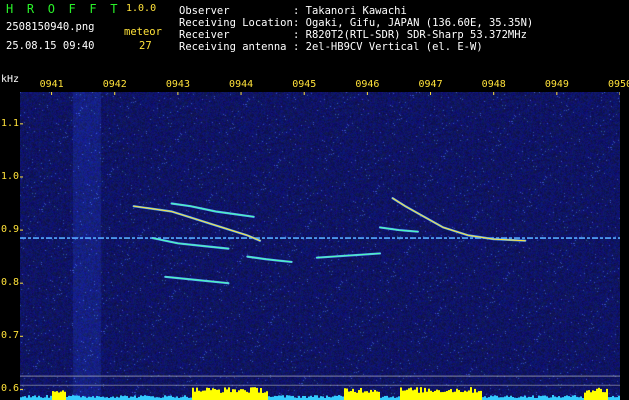  What do you see at coordinates (145, 46) in the screenshot?
I see `meteor-count: 27` at bounding box center [145, 46].